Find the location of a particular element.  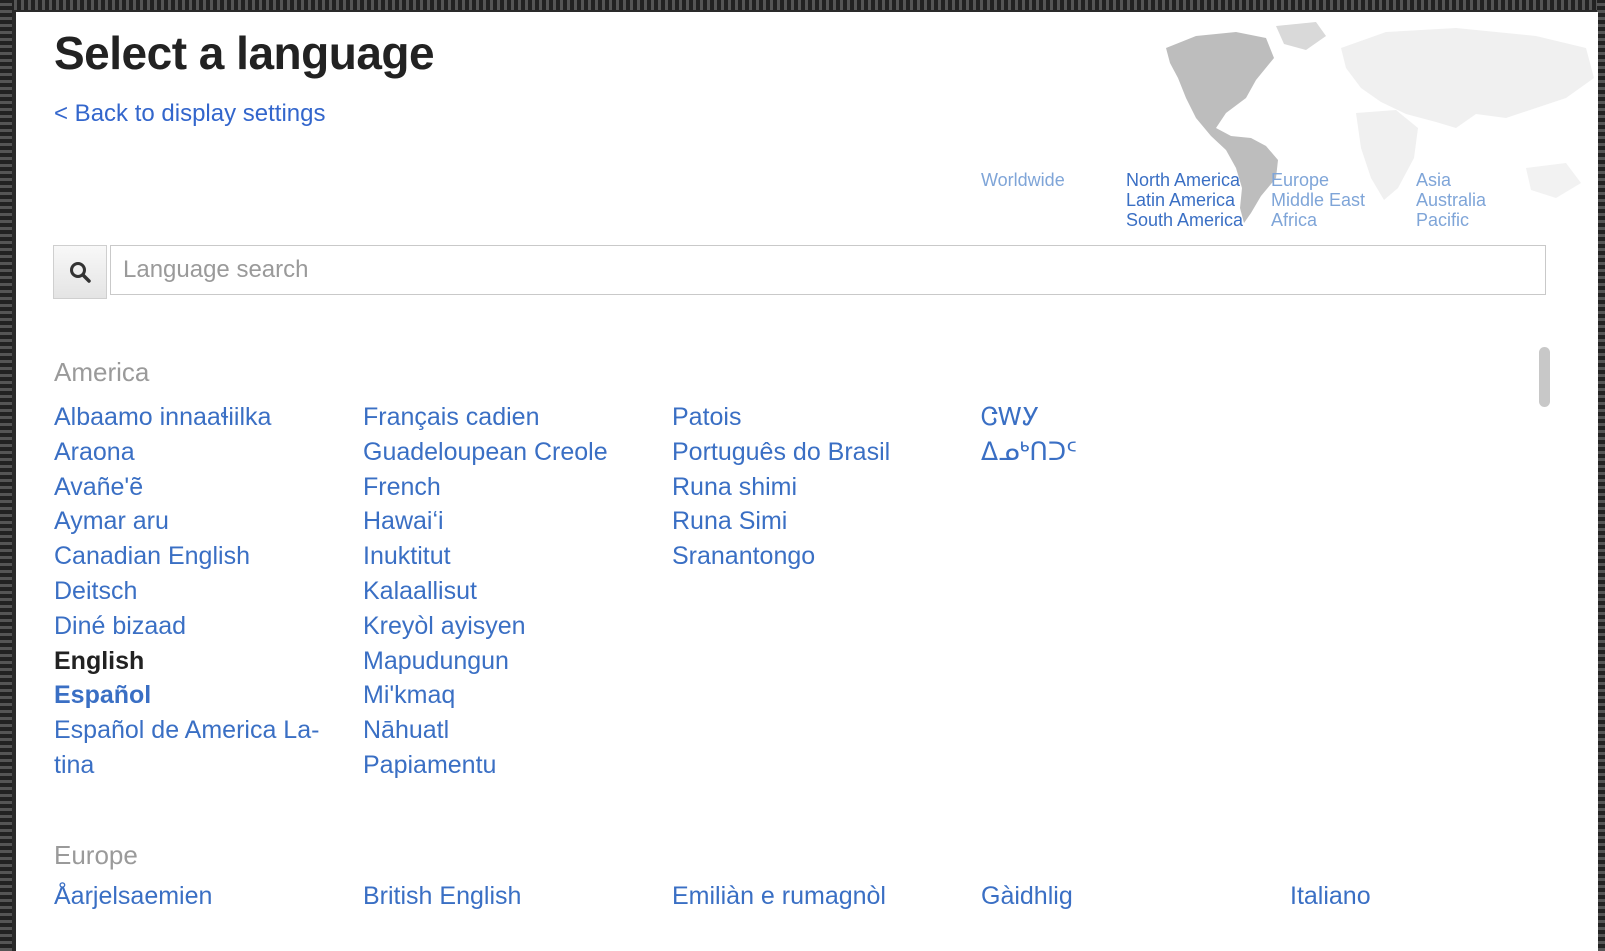

region-line: Africa is located at coordinates (1294, 220).